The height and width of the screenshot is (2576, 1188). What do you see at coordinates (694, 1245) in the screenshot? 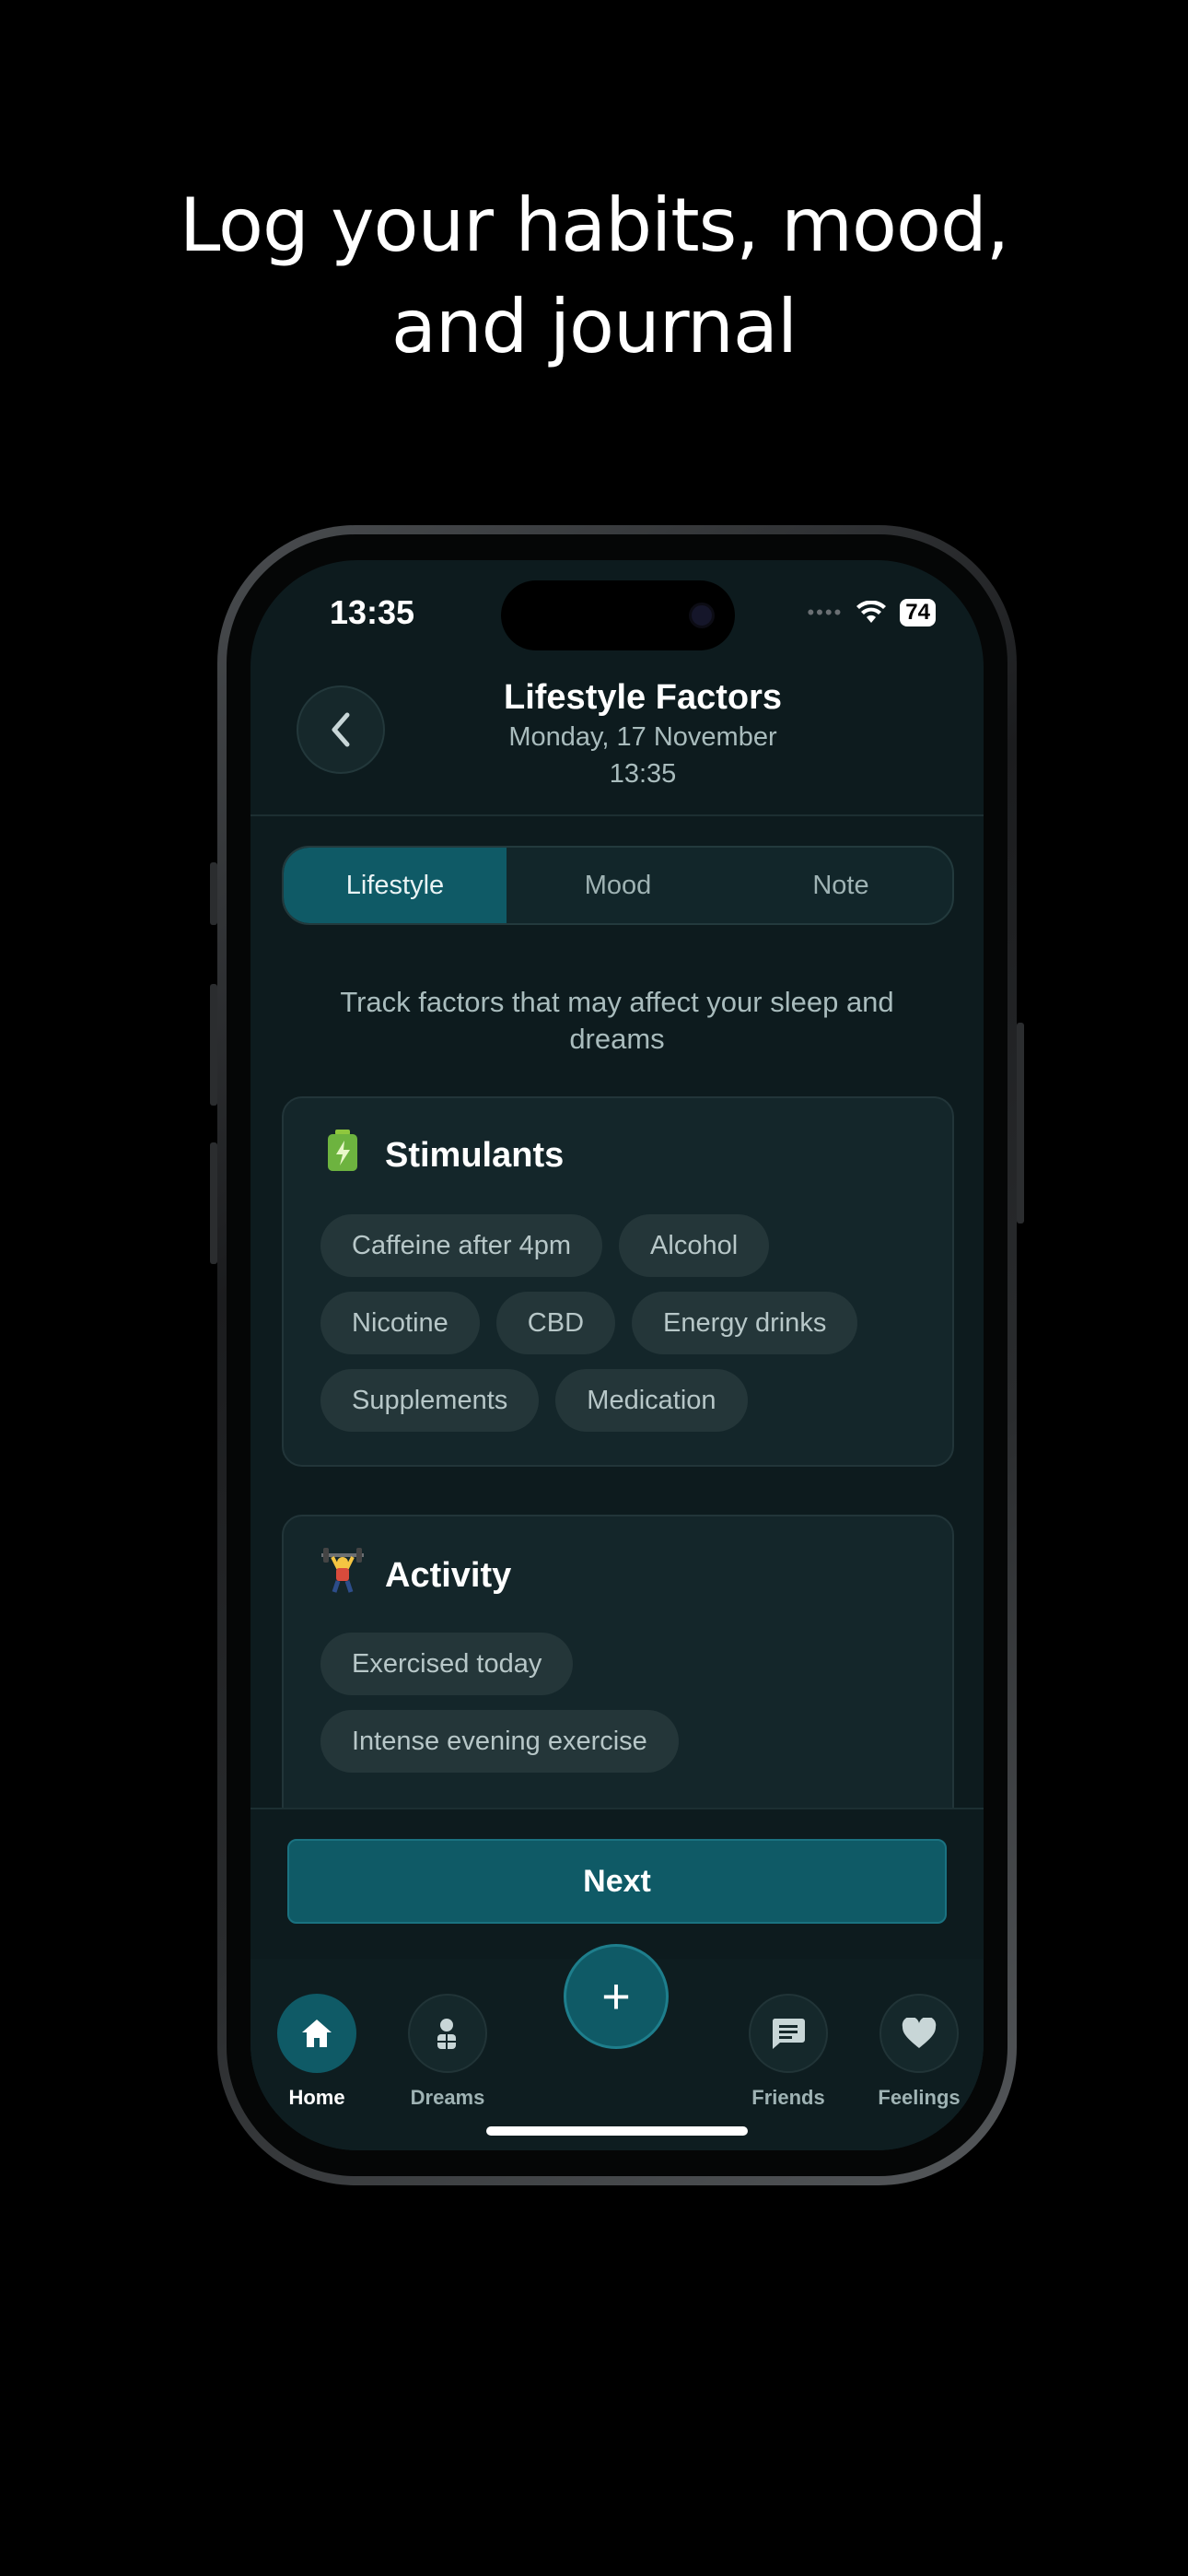
I see `chip-alcohol: Alcohol` at bounding box center [694, 1245].